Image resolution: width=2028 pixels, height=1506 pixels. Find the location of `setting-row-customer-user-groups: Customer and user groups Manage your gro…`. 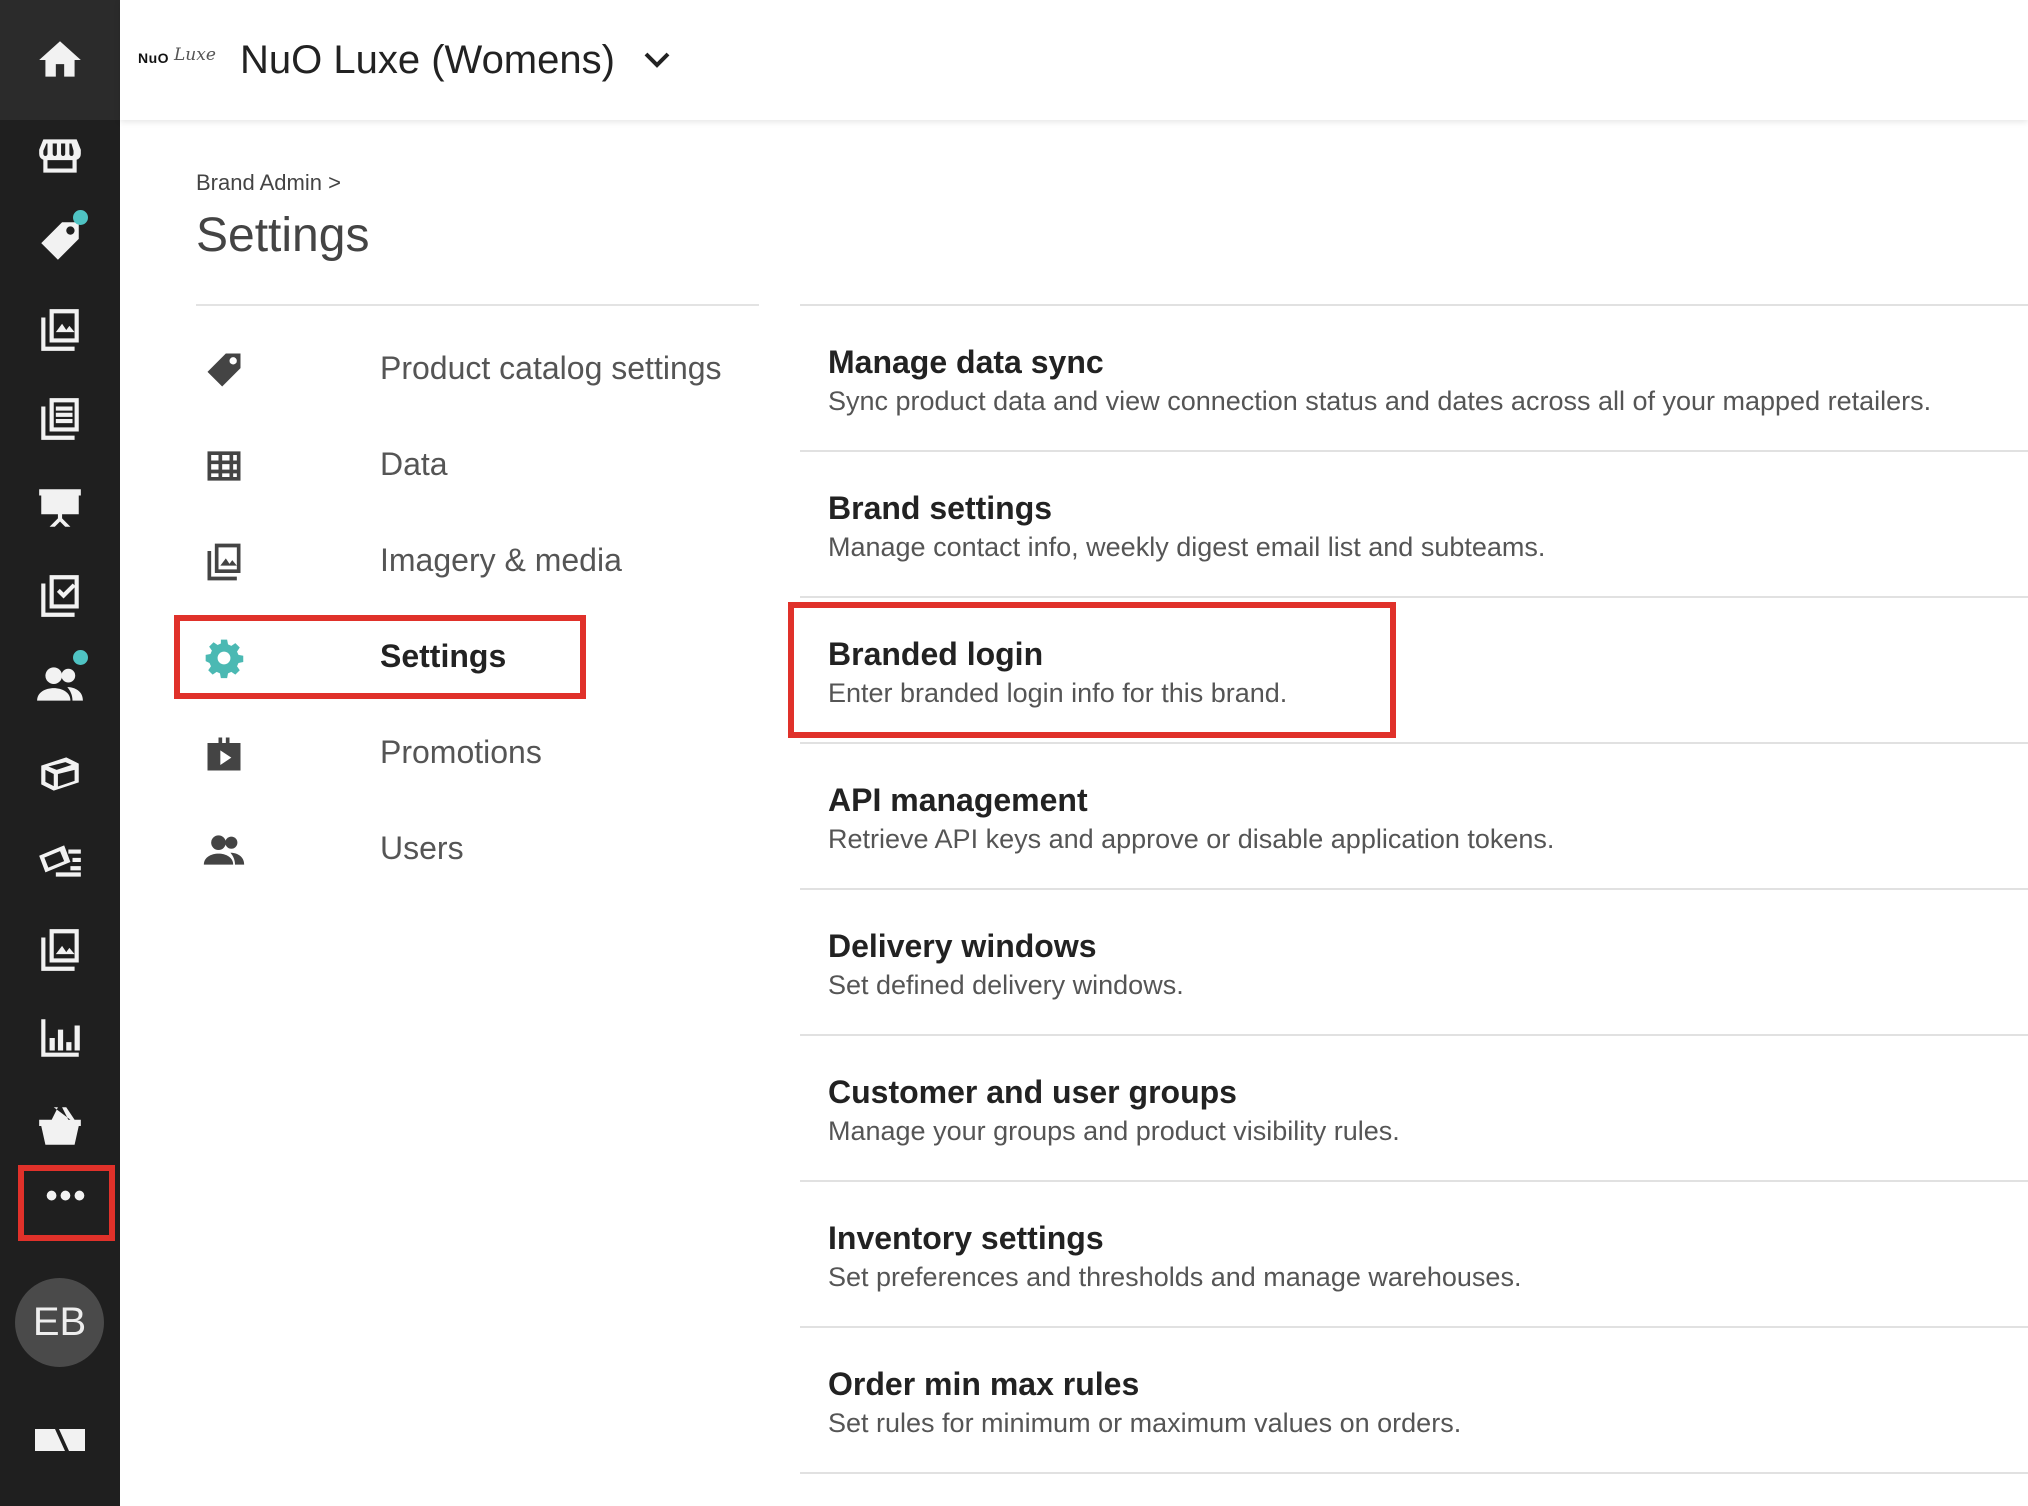

setting-row-customer-user-groups: Customer and user groups Manage your gro… is located at coordinates (1414, 1107).